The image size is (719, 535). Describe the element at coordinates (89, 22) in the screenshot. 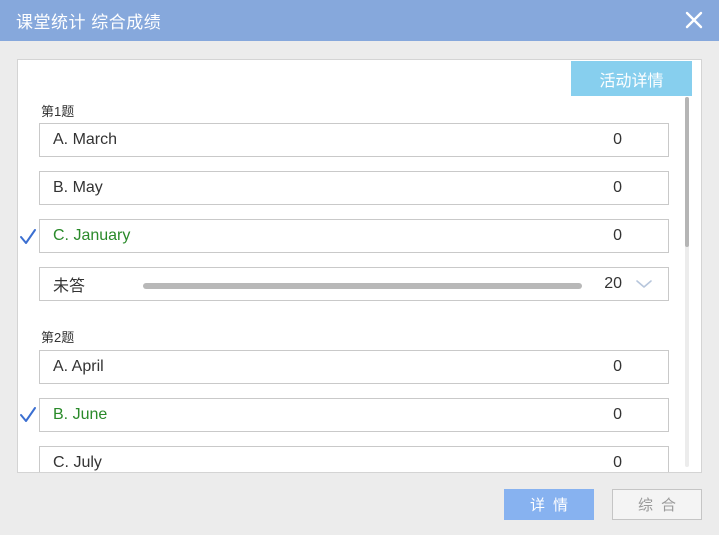

I see `window-title: 课堂统计 综合成绩` at that location.